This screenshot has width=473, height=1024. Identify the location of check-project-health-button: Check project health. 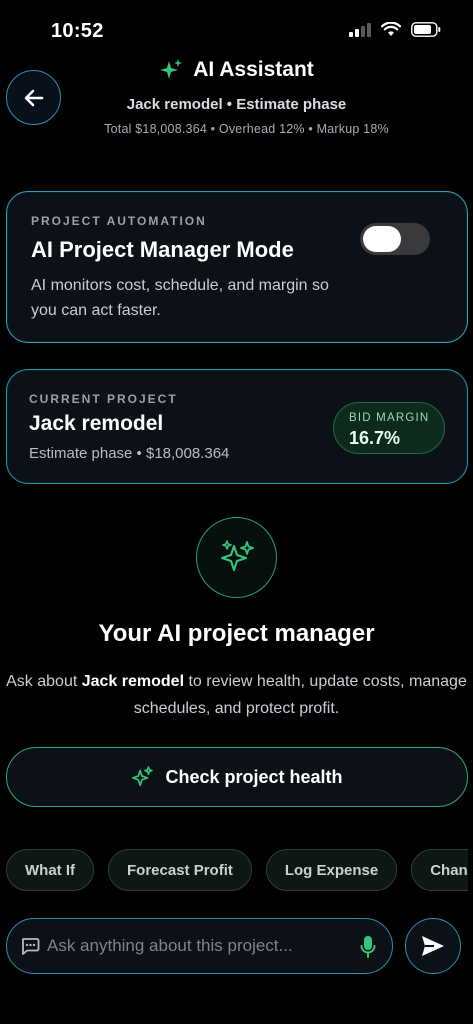
(237, 777).